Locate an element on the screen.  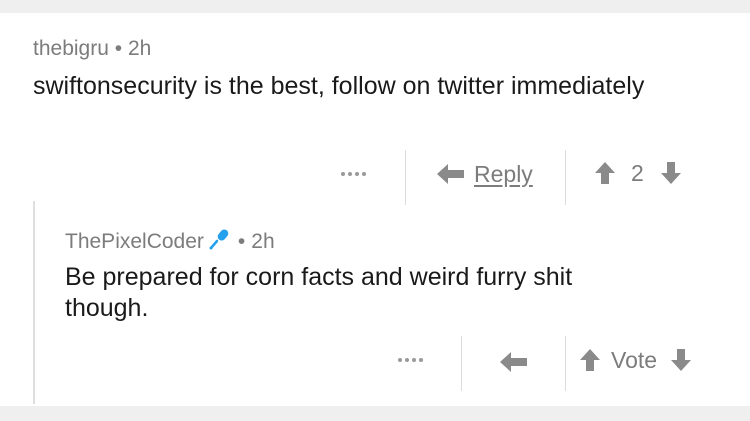
reply-author: ThePixelCoder is located at coordinates (134, 242).